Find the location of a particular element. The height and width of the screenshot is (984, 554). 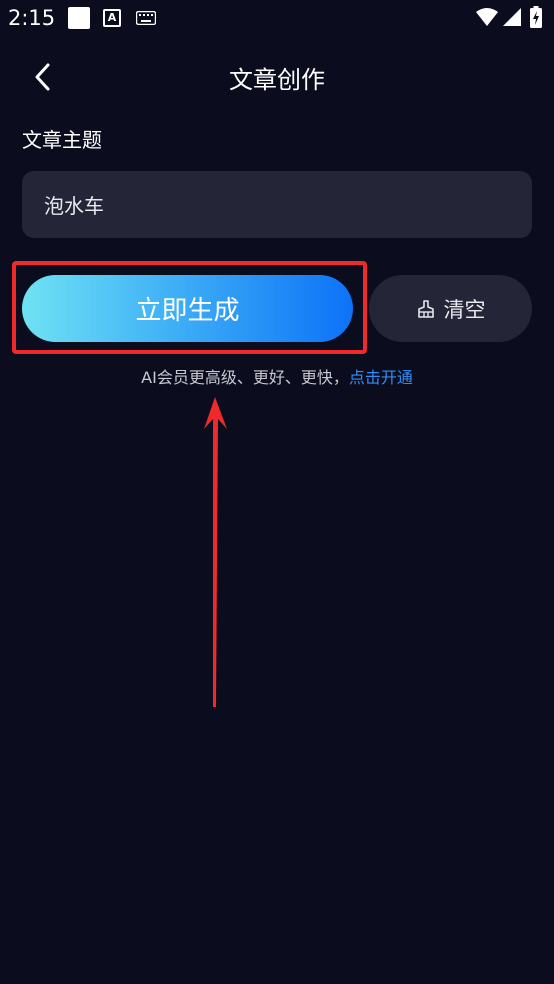

vip-promo-text: AI会员更高级、更好、更快， is located at coordinates (245, 377).